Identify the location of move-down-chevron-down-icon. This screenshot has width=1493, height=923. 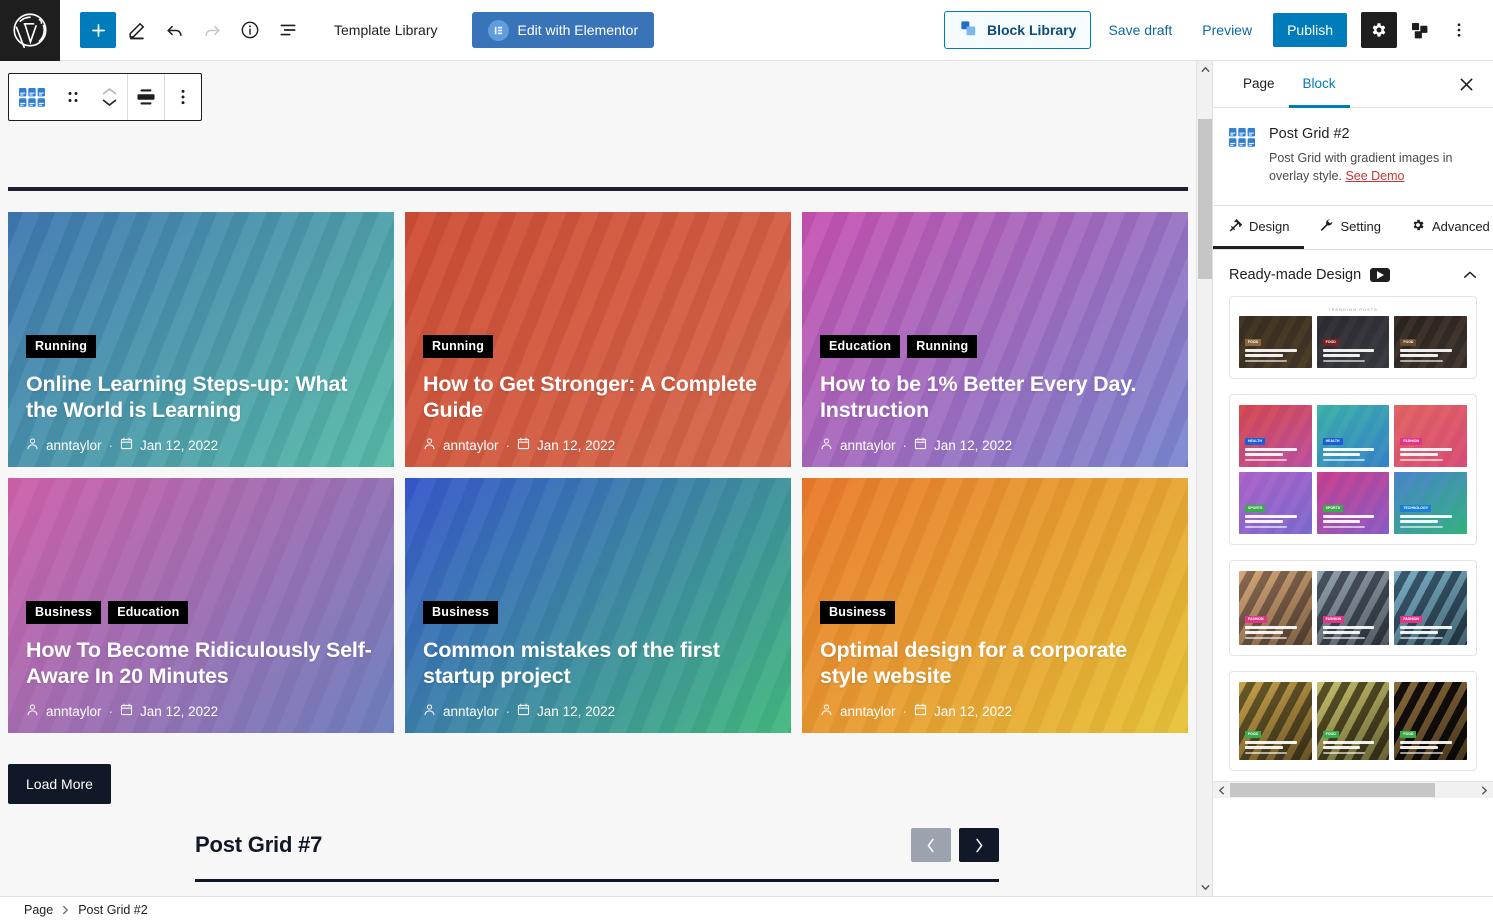
(109, 102).